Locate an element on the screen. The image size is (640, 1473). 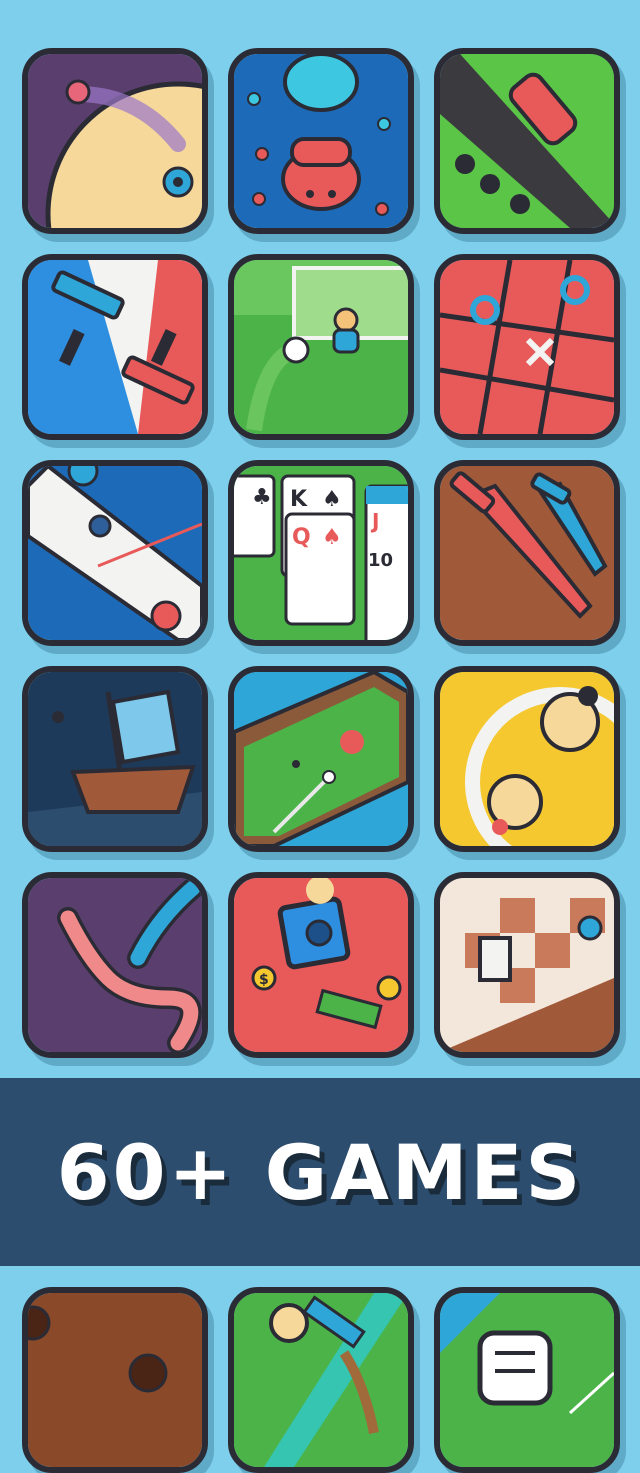
solitaire-game-icon: ♣ K ♠ Q ♠ J 10 is located at coordinates (321, 553).